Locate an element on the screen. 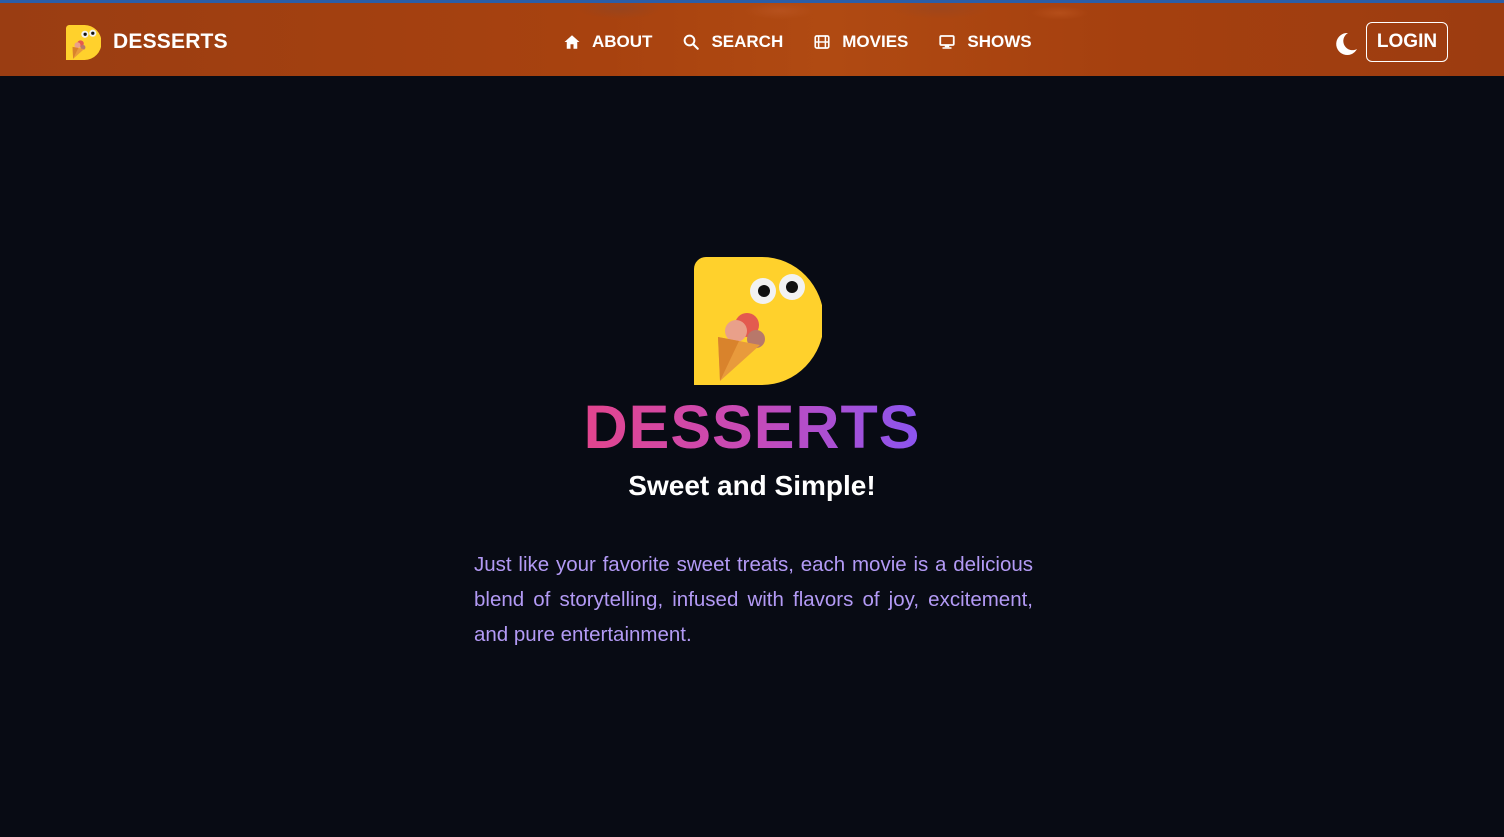 Image resolution: width=1504 pixels, height=837 pixels. nav-link-search: SEARCH is located at coordinates (732, 42).